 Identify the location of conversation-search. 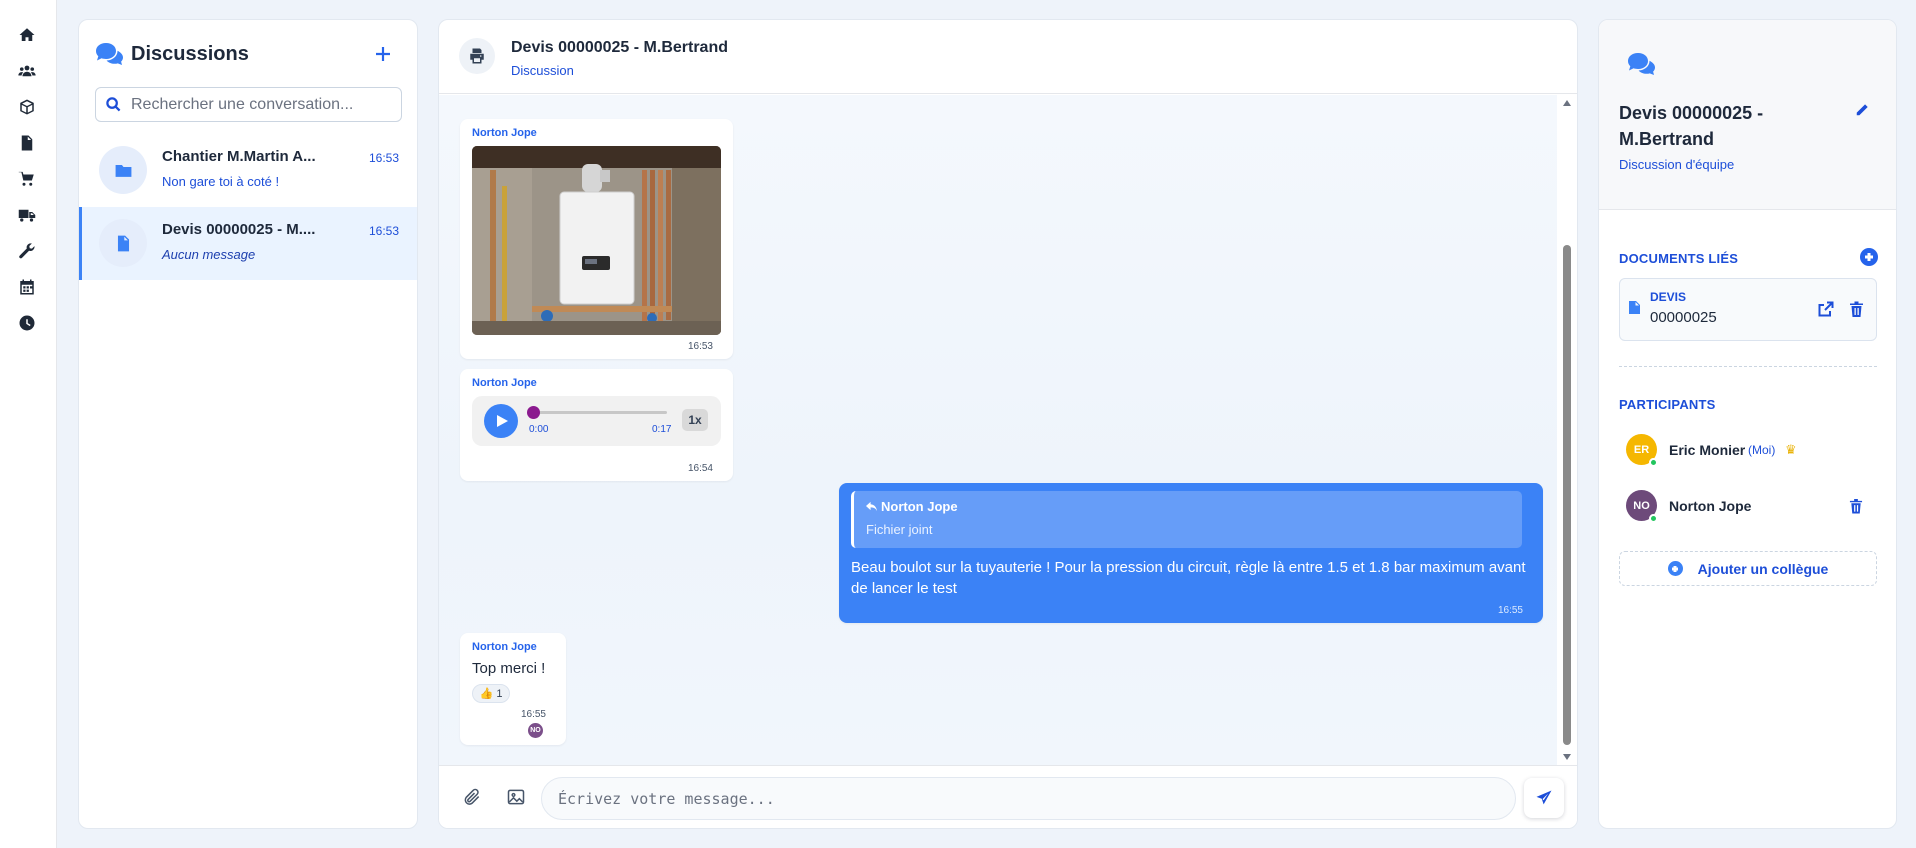
(248, 104).